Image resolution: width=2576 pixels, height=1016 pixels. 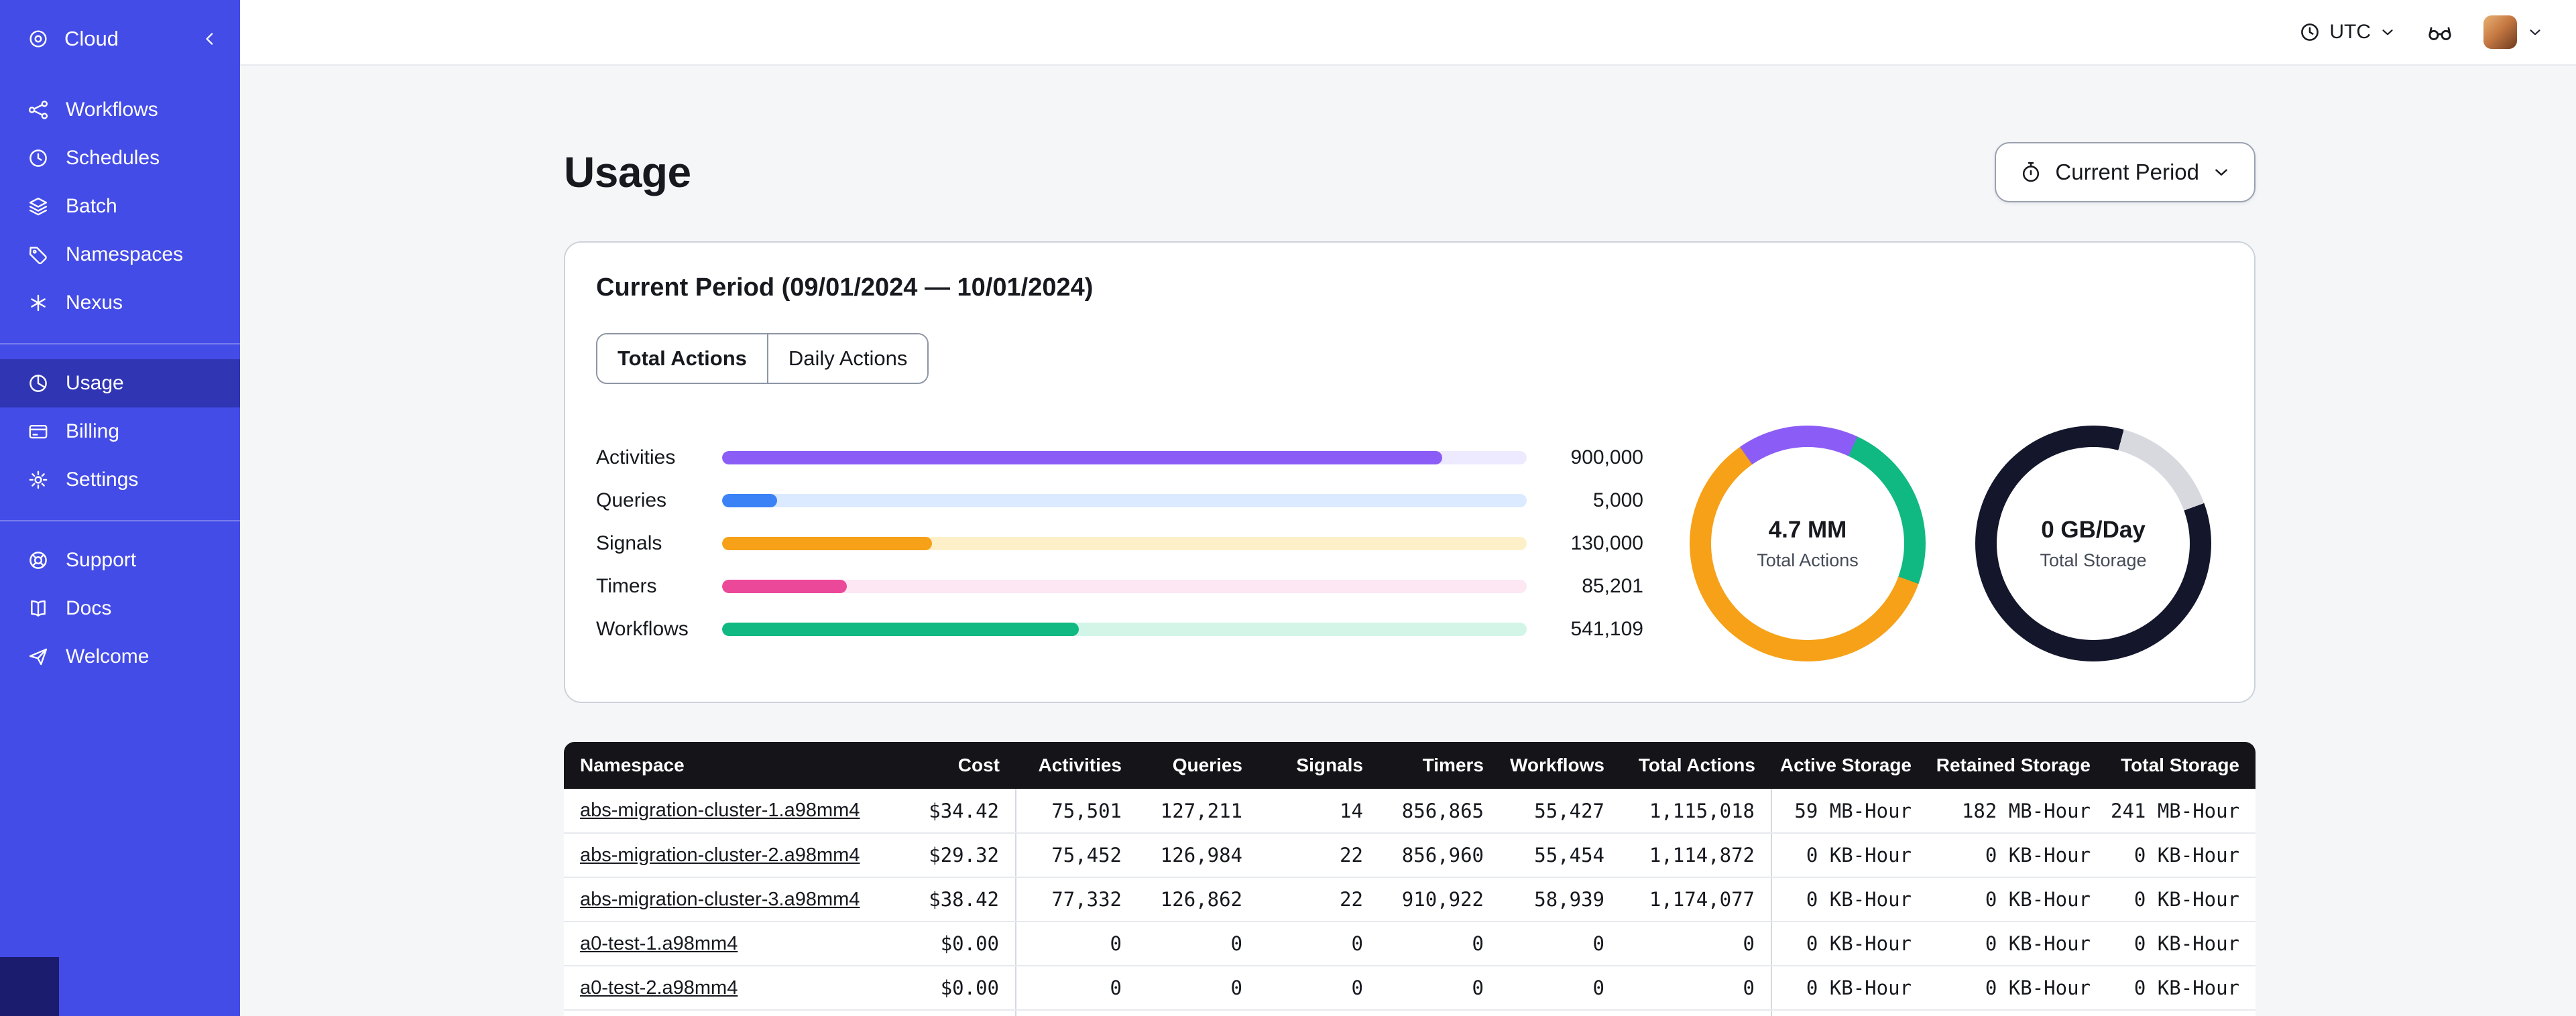 I want to click on sidebar-item-nexus: Nexus, so click(x=120, y=303).